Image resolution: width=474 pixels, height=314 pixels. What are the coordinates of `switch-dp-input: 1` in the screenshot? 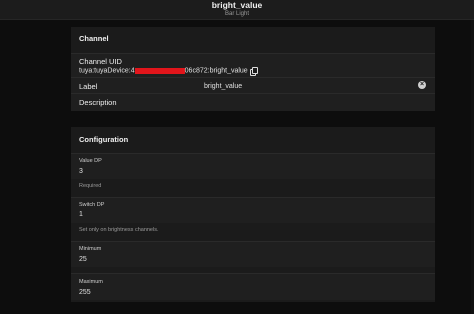 It's located at (81, 214).